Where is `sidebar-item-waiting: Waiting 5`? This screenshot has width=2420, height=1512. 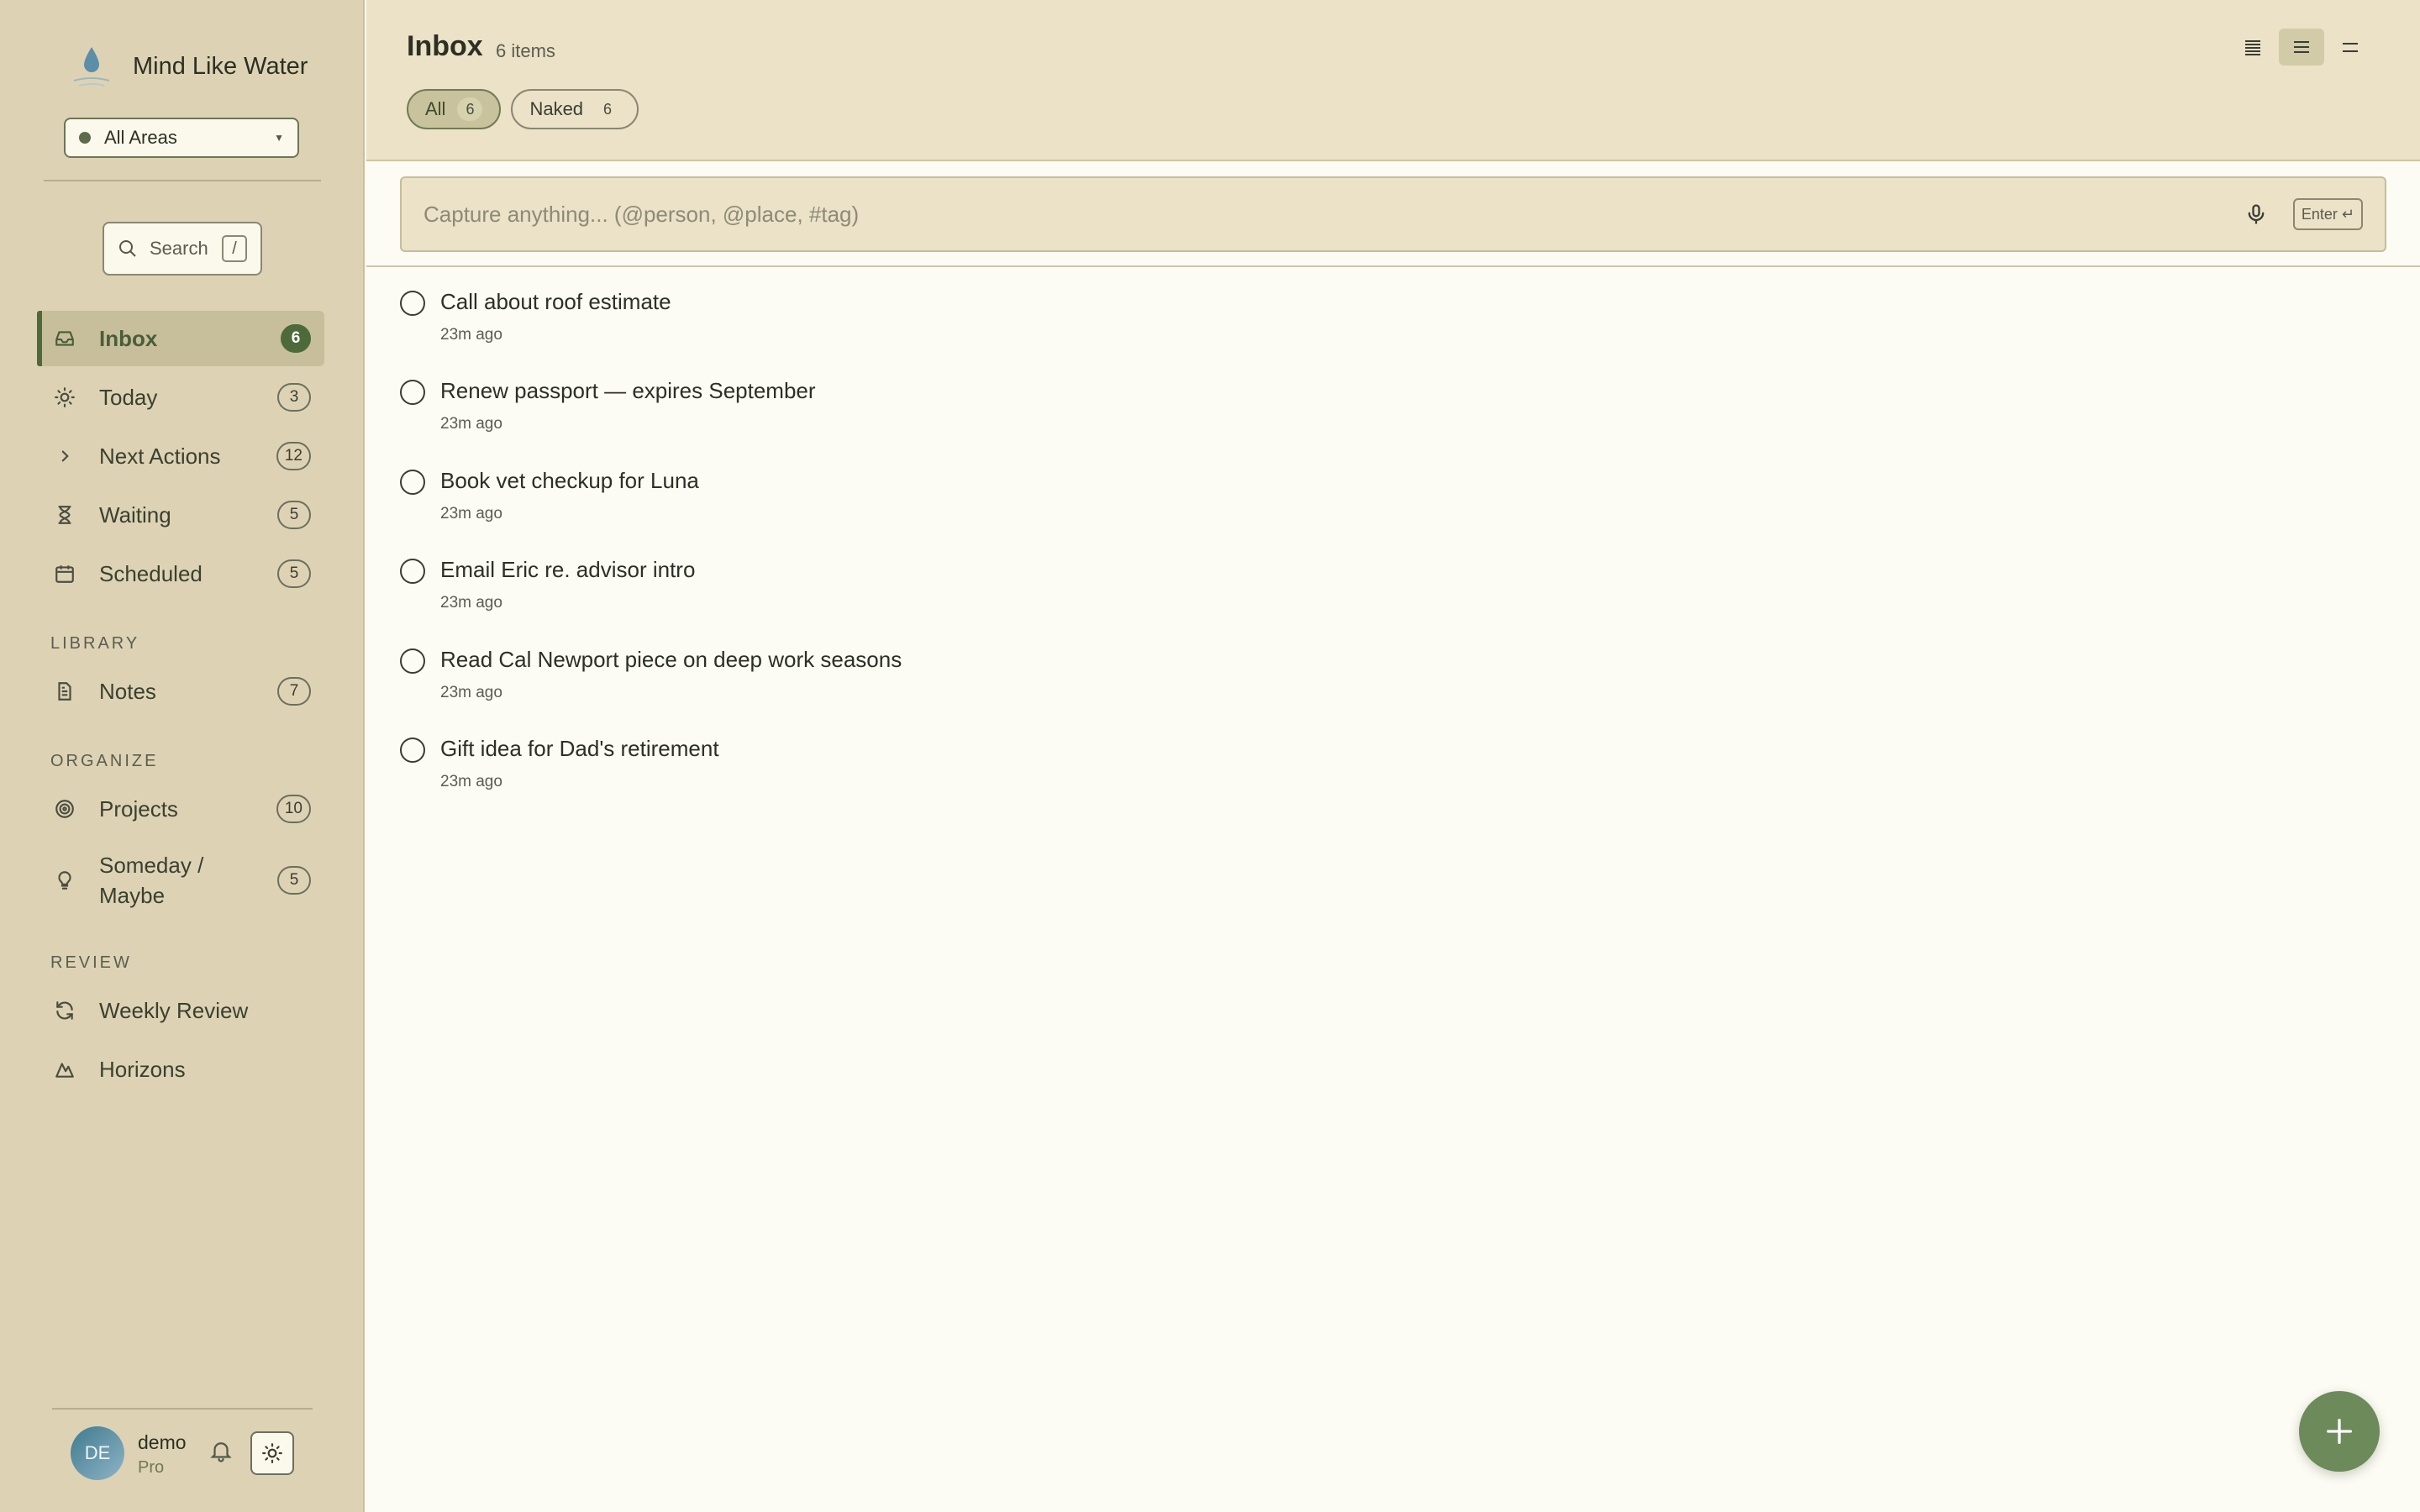 sidebar-item-waiting: Waiting 5 is located at coordinates (180, 515).